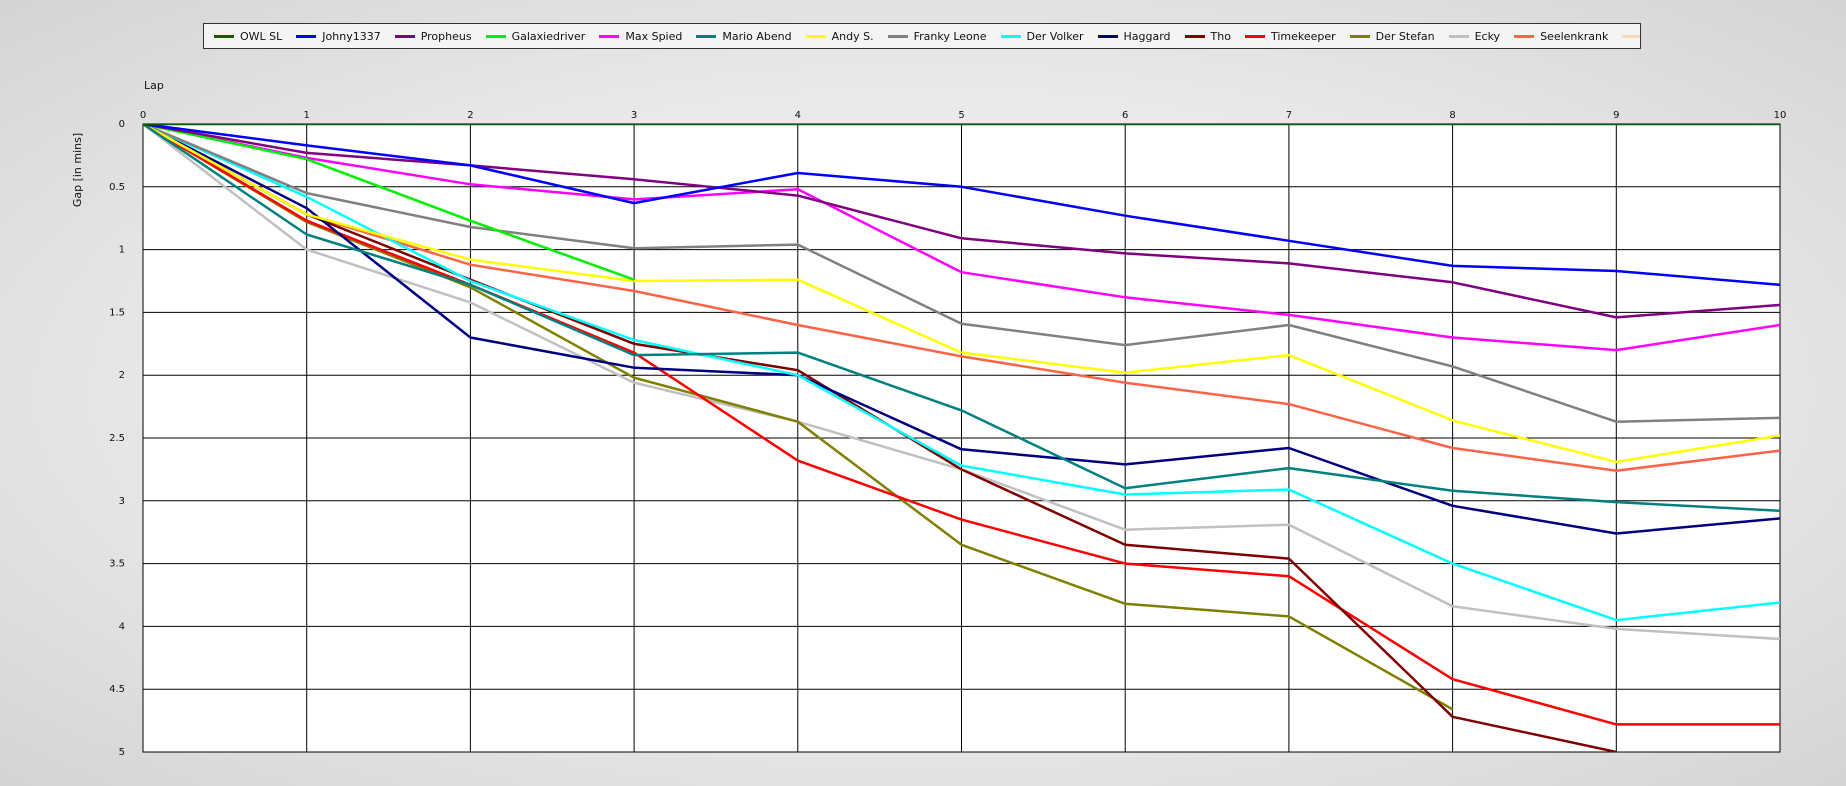 This screenshot has height=786, width=1846. I want to click on x-tick-label: 5, so click(961, 115).